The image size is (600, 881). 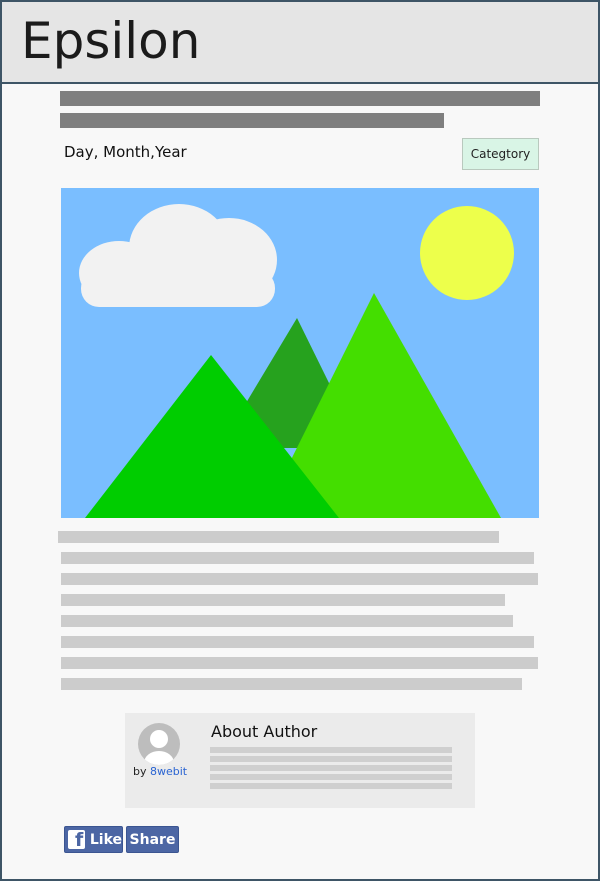 I want to click on sun-icon, so click(x=467, y=253).